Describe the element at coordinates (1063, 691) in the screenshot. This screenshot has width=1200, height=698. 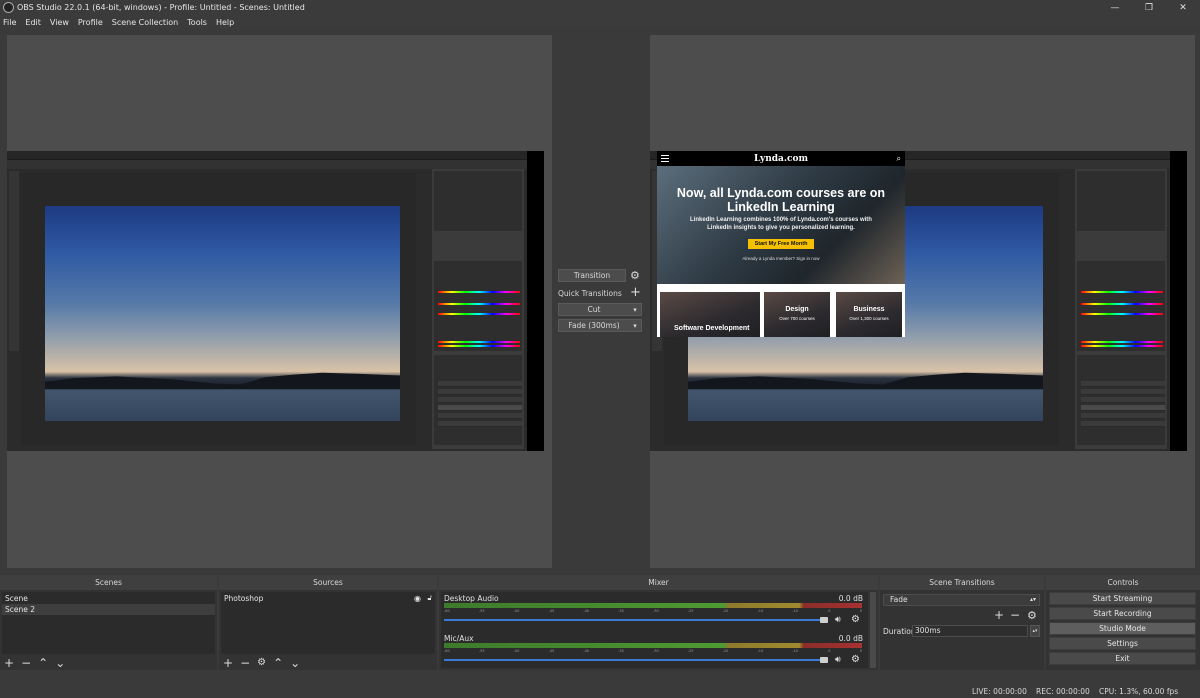
I see `rec-time: REC: 00:00:00` at that location.